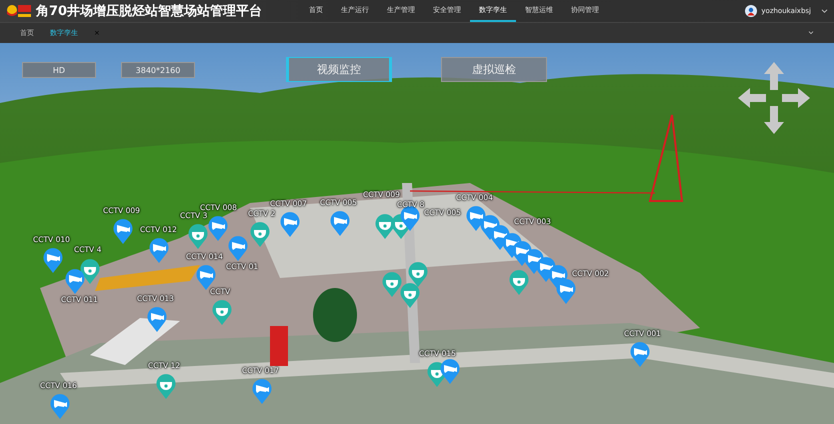 The width and height of the screenshot is (834, 424). I want to click on resolution-label: HD, so click(59, 70).